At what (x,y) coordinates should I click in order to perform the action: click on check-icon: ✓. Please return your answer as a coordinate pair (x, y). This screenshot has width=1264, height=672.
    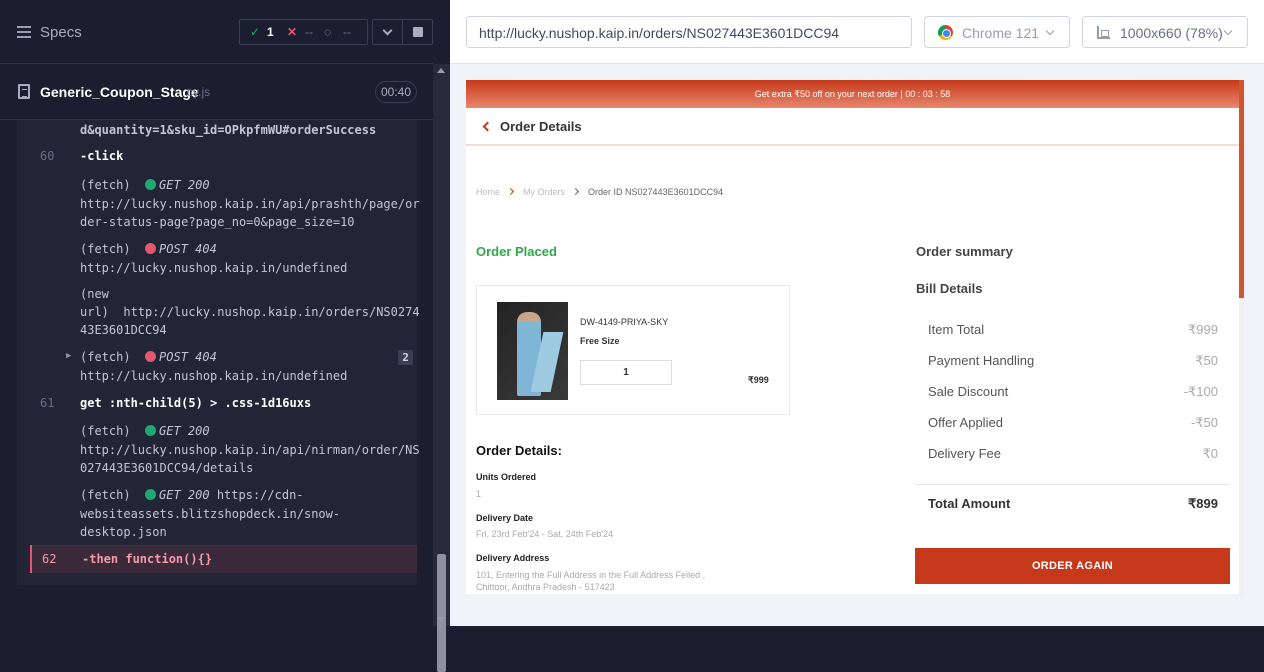
    Looking at the image, I should click on (255, 32).